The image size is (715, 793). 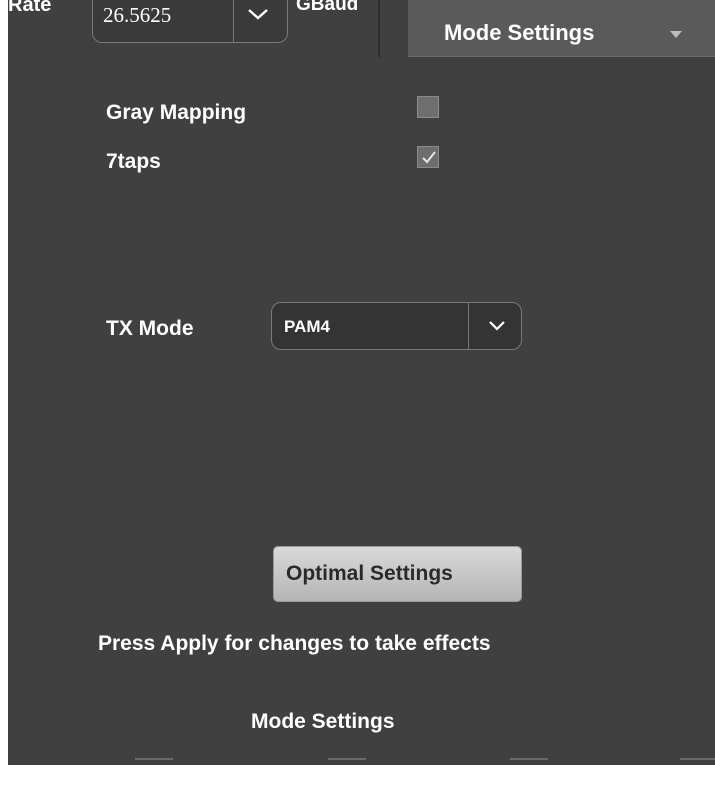 I want to click on top-strip: Rate 26.5625 GBaud Mode Settings, so click(x=361, y=28).